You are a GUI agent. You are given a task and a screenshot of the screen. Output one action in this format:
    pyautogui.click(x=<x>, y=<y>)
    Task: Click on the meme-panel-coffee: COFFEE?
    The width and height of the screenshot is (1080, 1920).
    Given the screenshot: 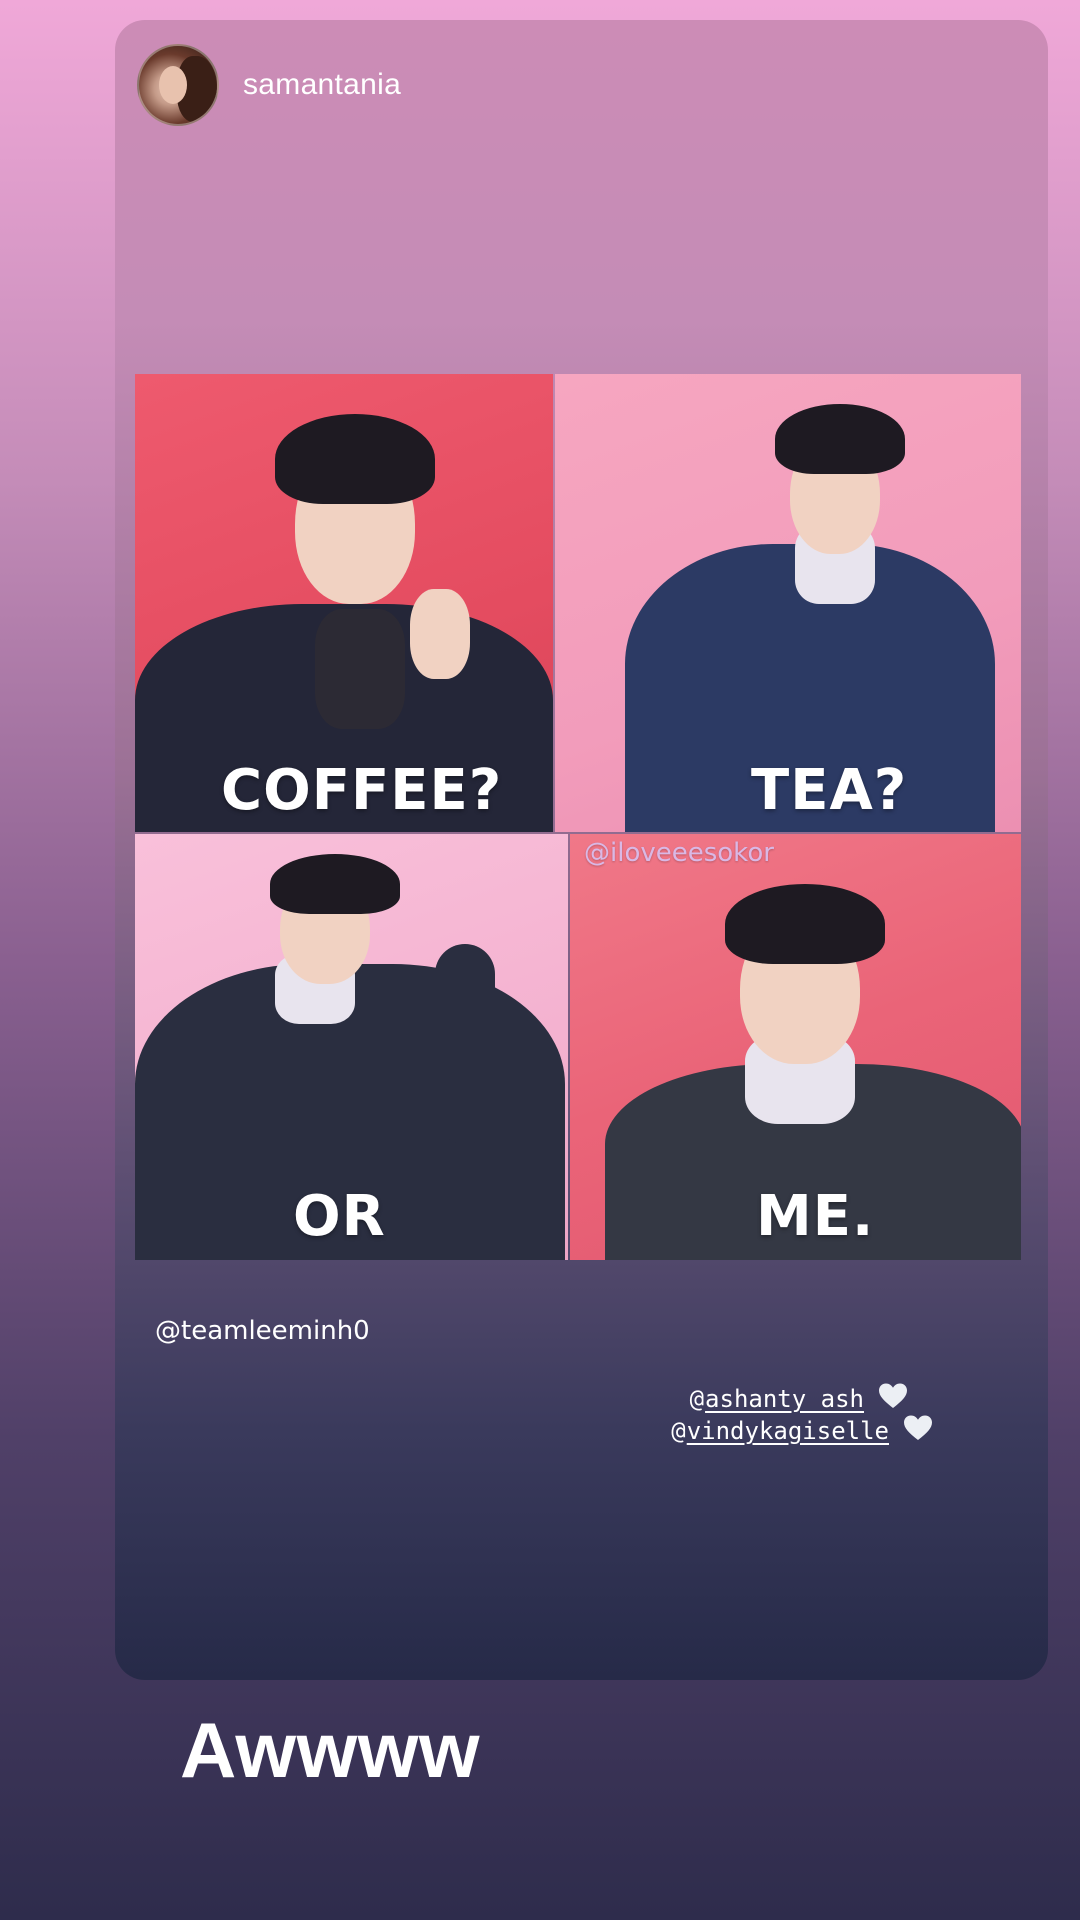 What is the action you would take?
    pyautogui.click(x=344, y=603)
    